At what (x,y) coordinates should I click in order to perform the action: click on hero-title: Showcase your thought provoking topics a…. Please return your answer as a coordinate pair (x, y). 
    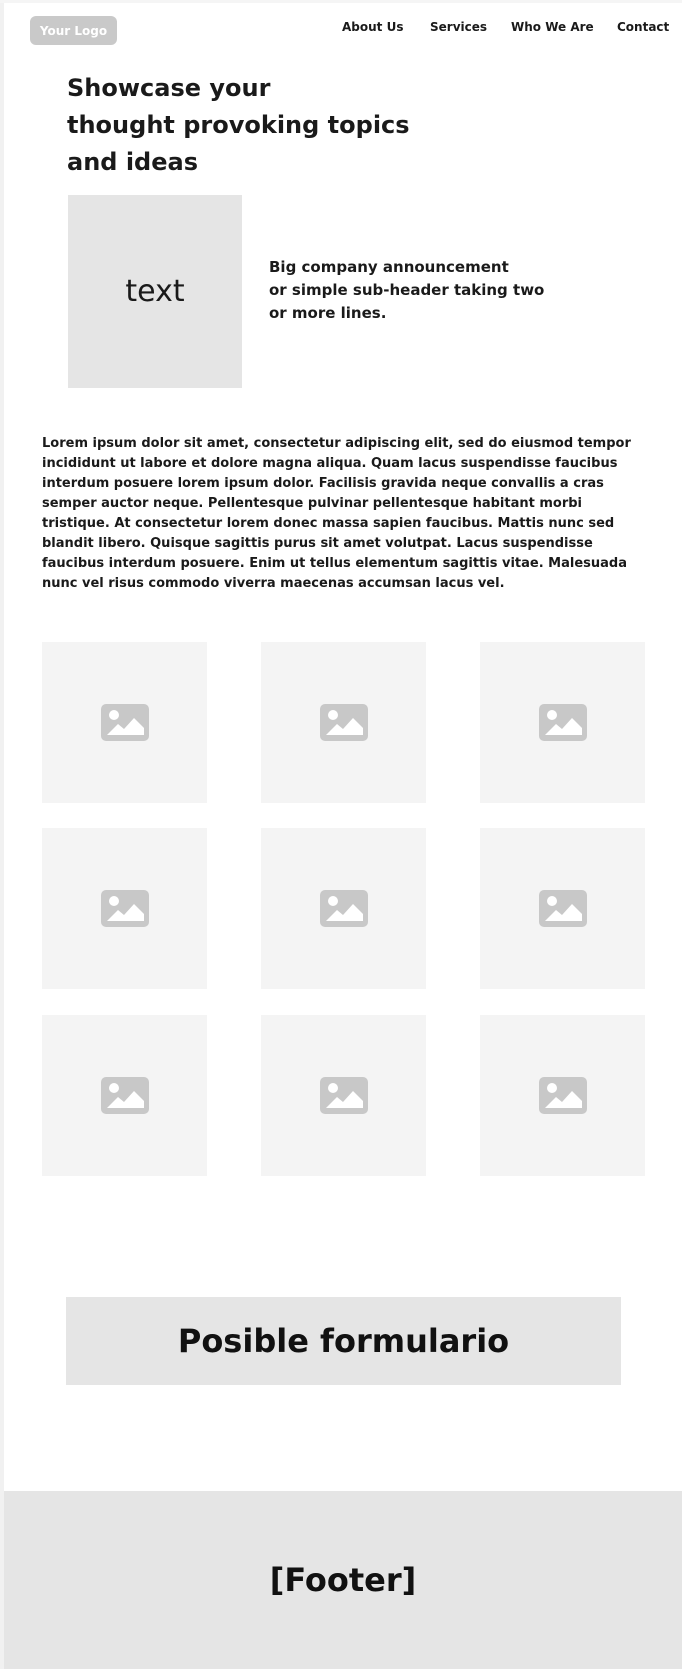
    Looking at the image, I should click on (257, 125).